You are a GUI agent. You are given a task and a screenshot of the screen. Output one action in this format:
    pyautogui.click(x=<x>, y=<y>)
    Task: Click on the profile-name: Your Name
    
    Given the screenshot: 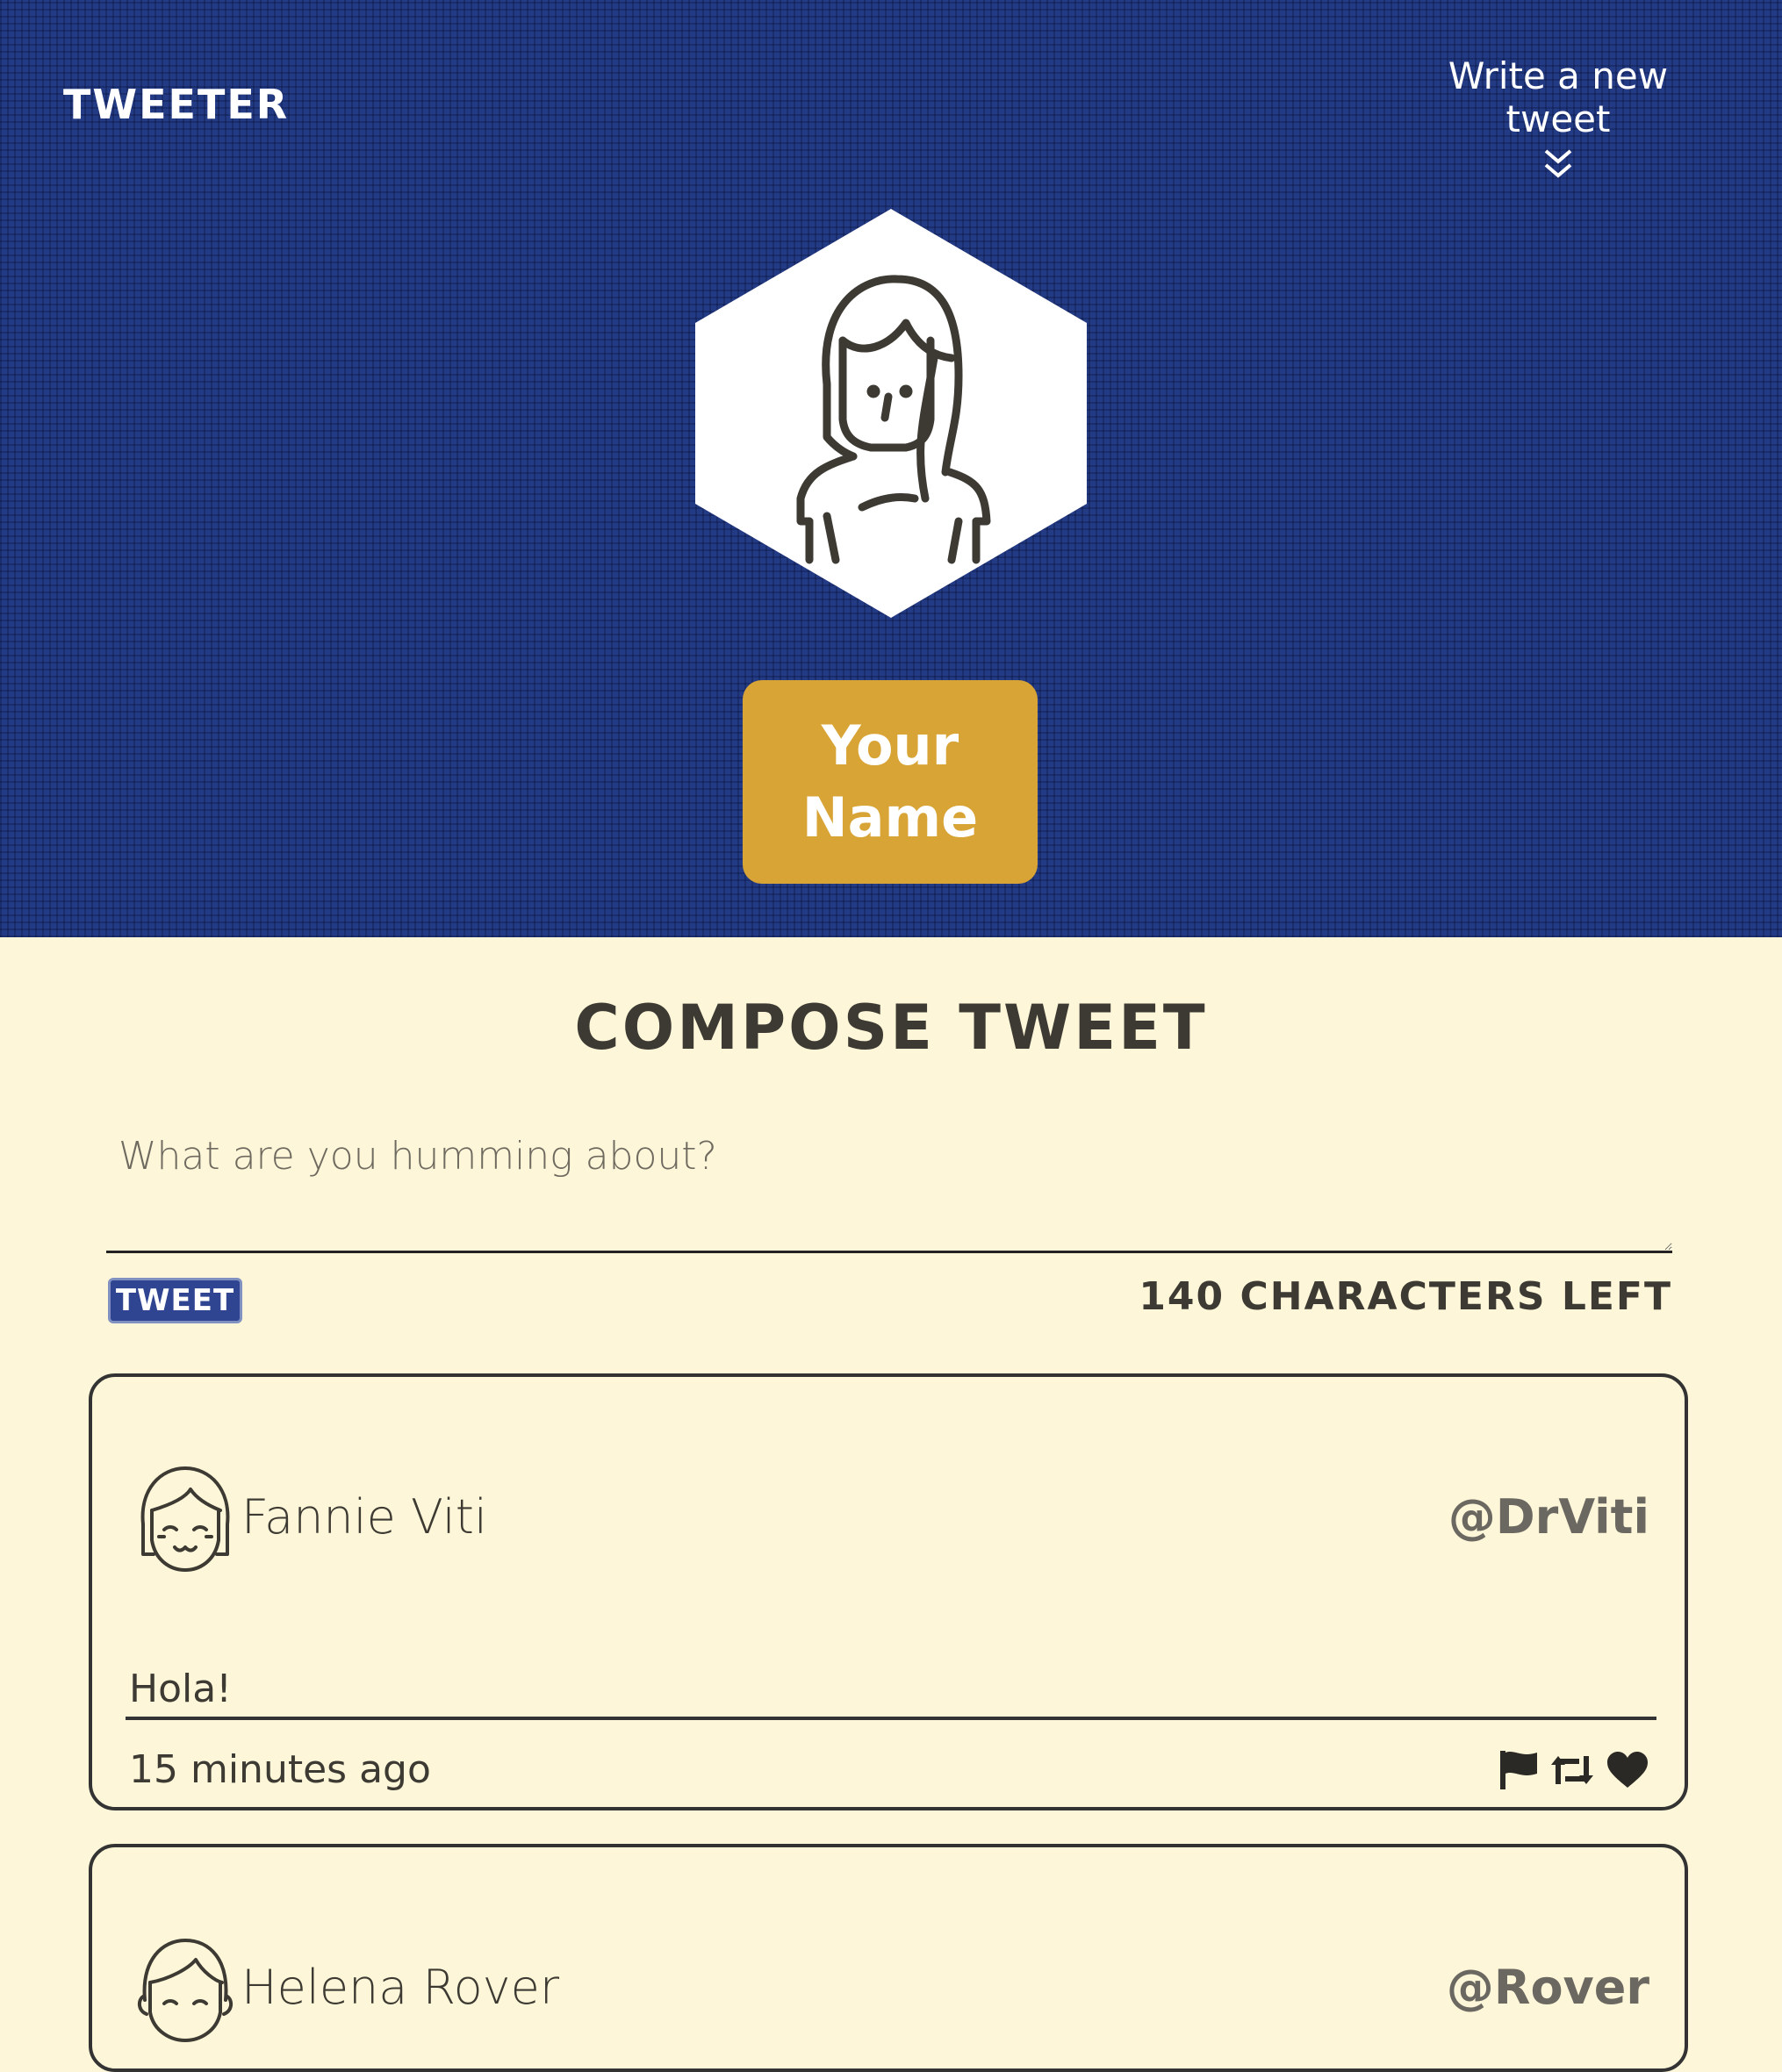 What is the action you would take?
    pyautogui.click(x=890, y=782)
    